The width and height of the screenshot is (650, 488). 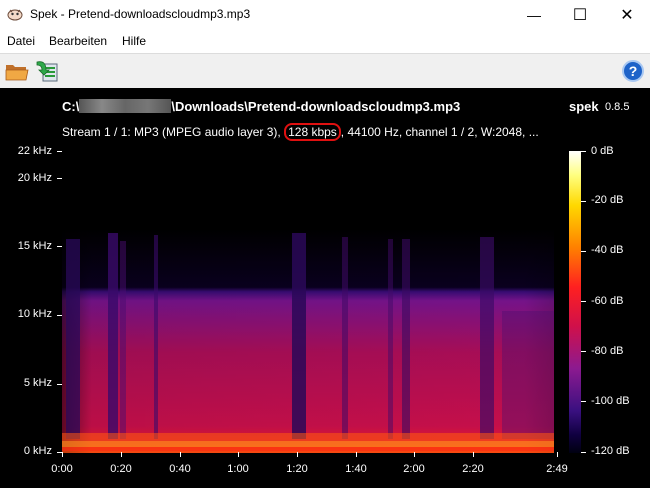 I want to click on minimize-button: —, so click(x=534, y=15).